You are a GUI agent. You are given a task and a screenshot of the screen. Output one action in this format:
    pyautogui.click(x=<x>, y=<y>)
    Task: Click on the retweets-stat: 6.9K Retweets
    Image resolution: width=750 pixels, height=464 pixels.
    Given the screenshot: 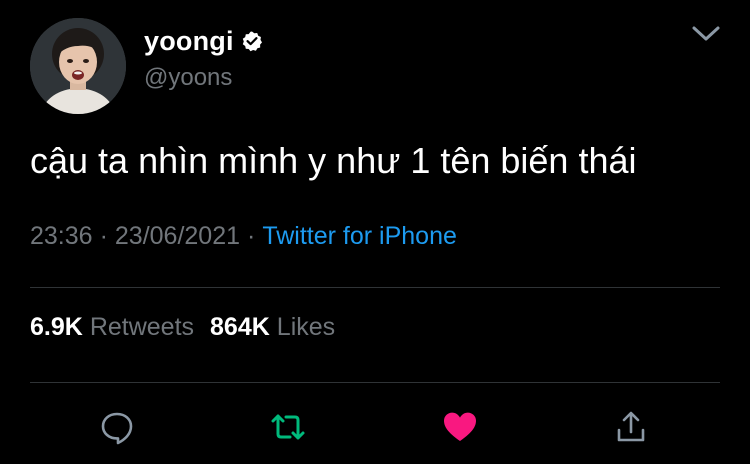 What is the action you would take?
    pyautogui.click(x=112, y=327)
    